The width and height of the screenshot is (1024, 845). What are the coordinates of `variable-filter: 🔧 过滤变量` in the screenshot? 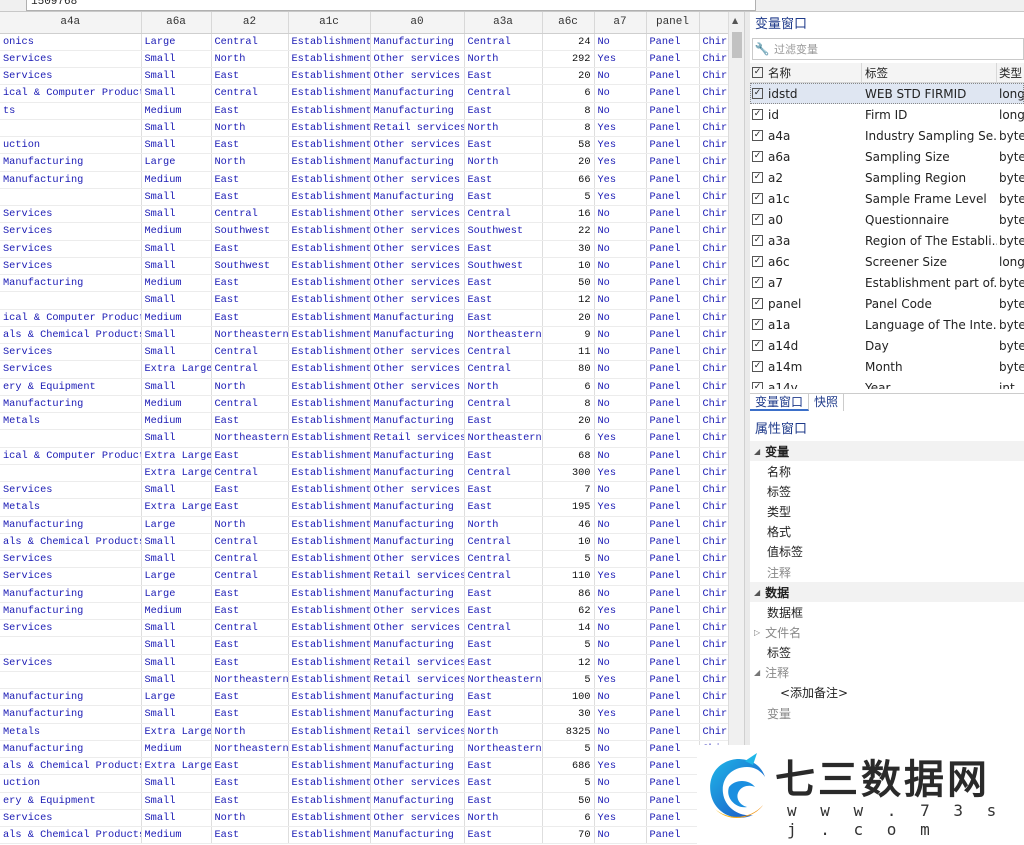 It's located at (888, 49).